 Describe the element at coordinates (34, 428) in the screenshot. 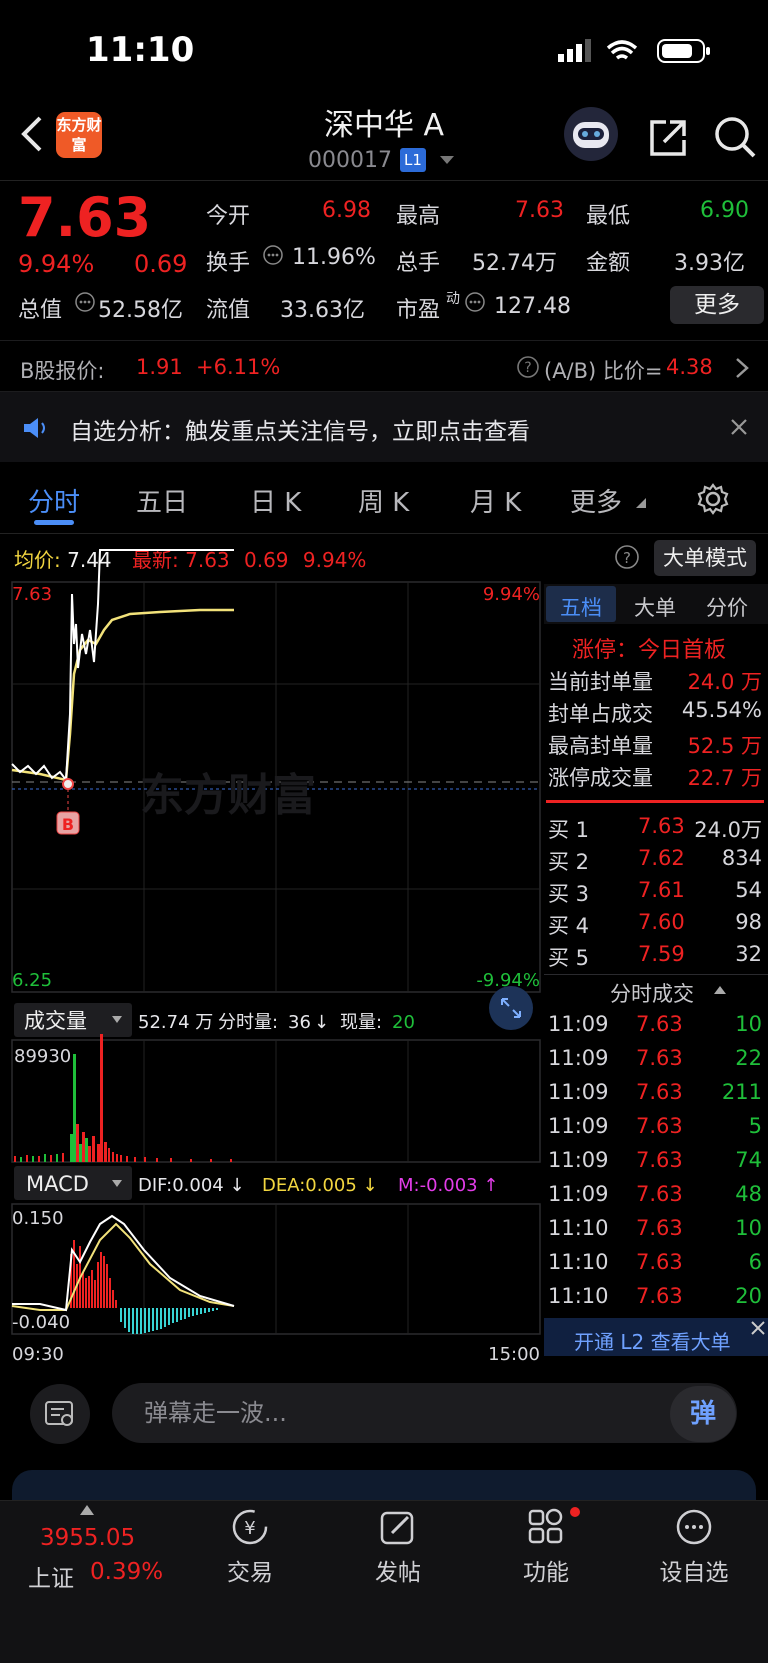

I see `speaker-icon` at that location.